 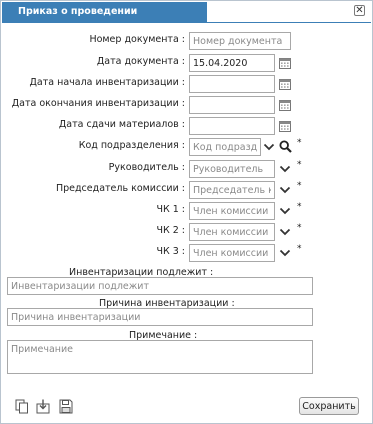 I want to click on member2-input, so click(x=232, y=232).